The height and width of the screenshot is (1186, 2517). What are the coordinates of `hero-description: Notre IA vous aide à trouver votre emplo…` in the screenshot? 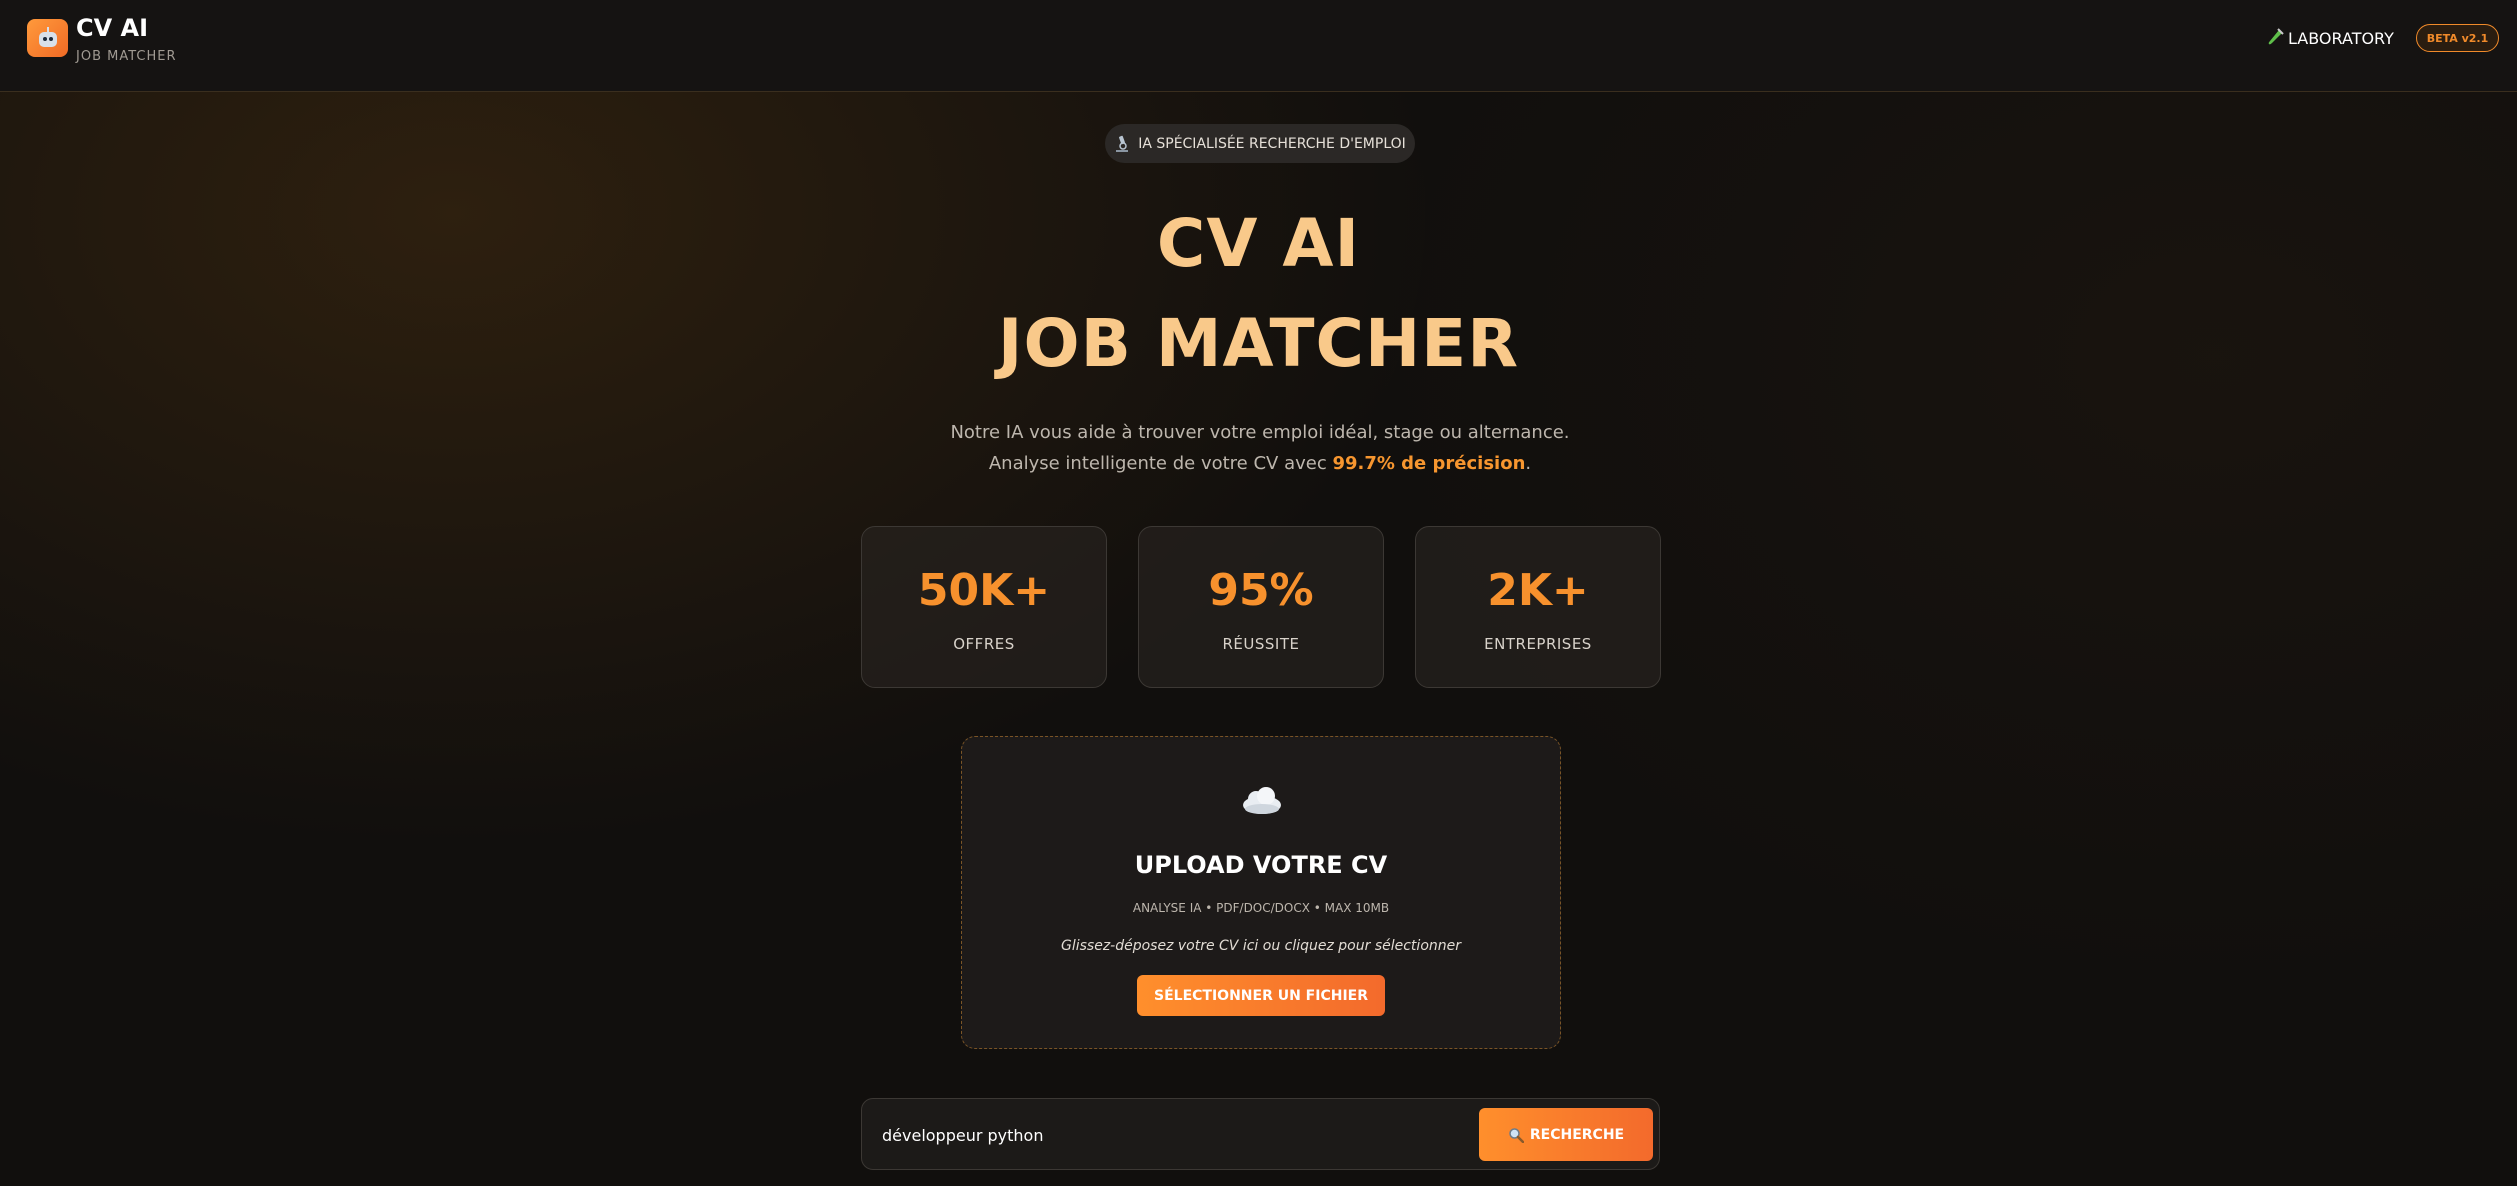 It's located at (1260, 448).